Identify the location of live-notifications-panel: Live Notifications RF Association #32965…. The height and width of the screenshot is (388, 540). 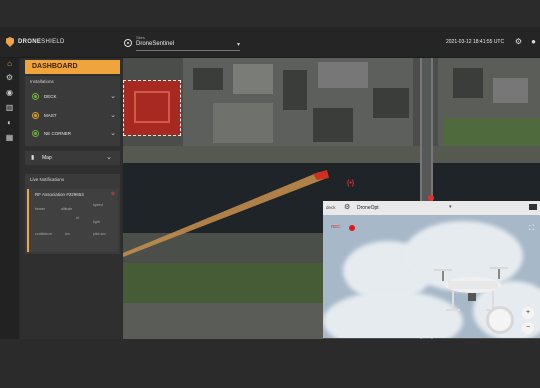
(72, 214).